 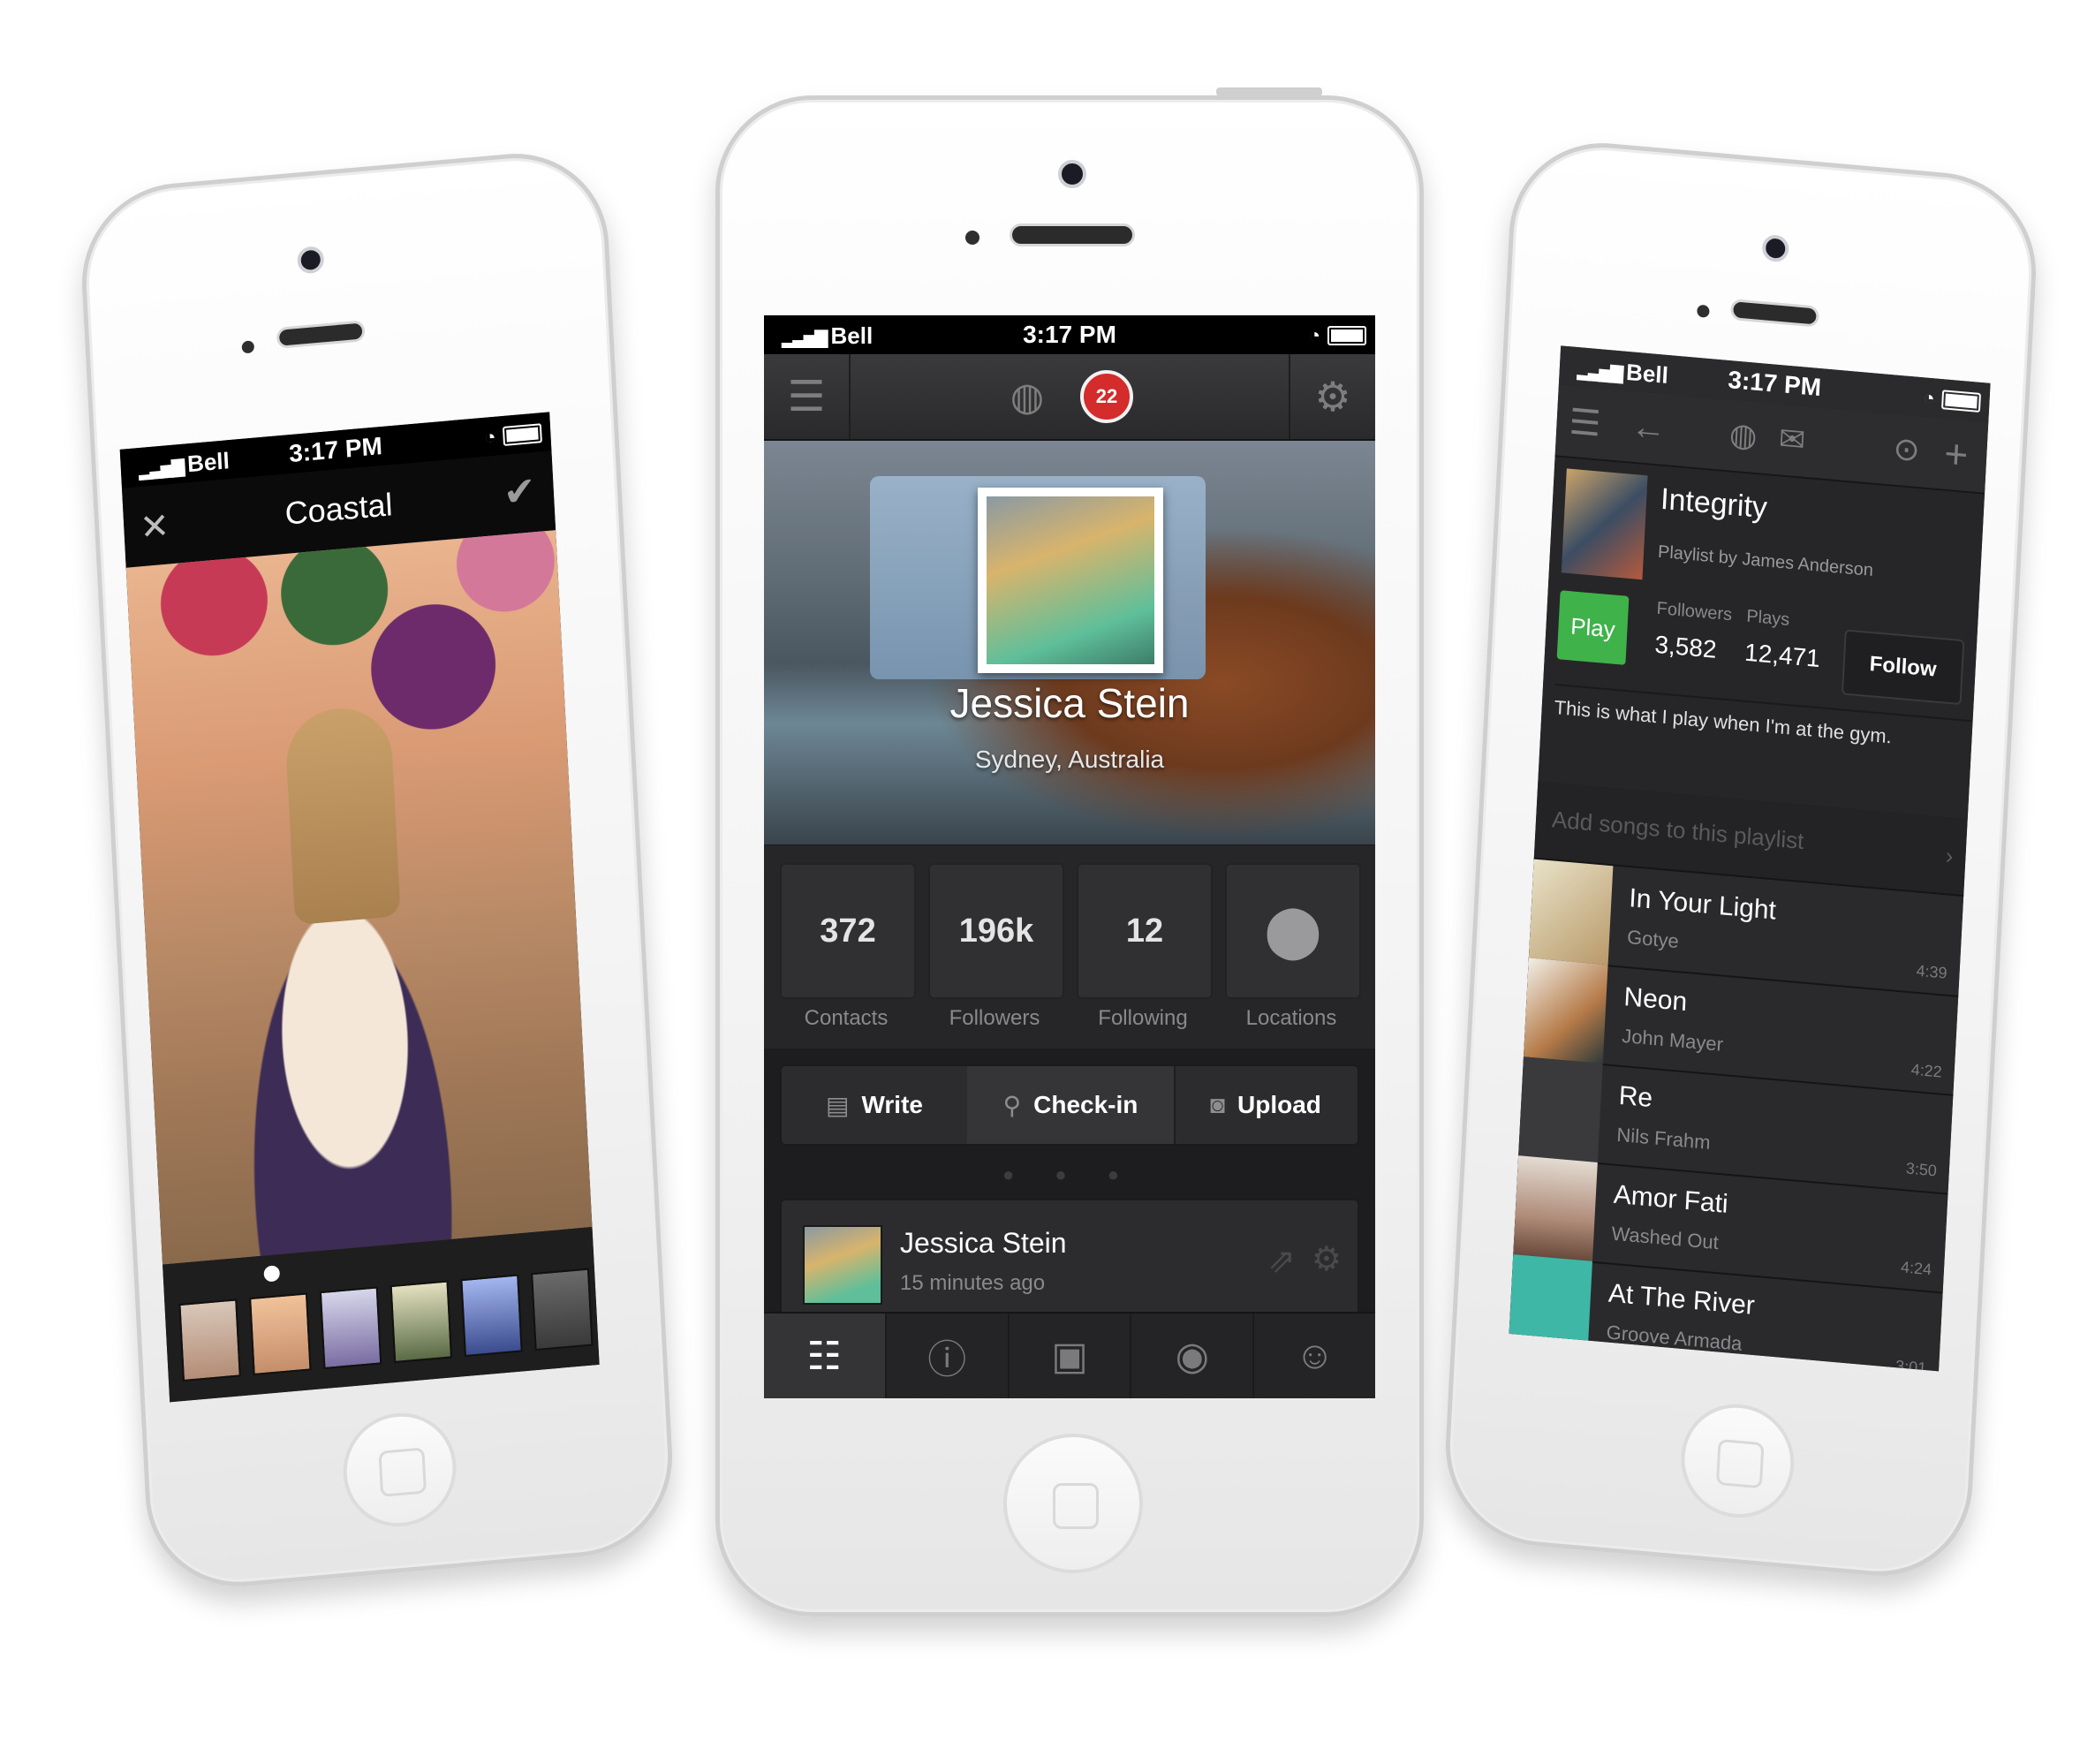 I want to click on disc-icon: ◉, so click(x=1192, y=1356).